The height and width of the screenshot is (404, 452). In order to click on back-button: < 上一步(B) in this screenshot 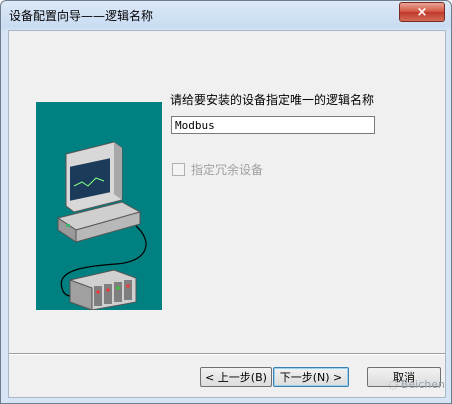, I will do `click(236, 377)`.